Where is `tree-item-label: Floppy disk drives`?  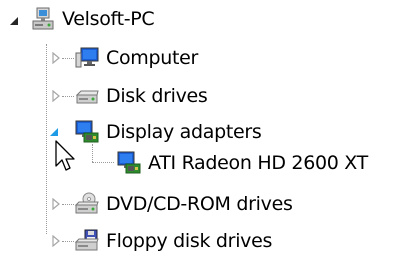 tree-item-label: Floppy disk drives is located at coordinates (189, 241).